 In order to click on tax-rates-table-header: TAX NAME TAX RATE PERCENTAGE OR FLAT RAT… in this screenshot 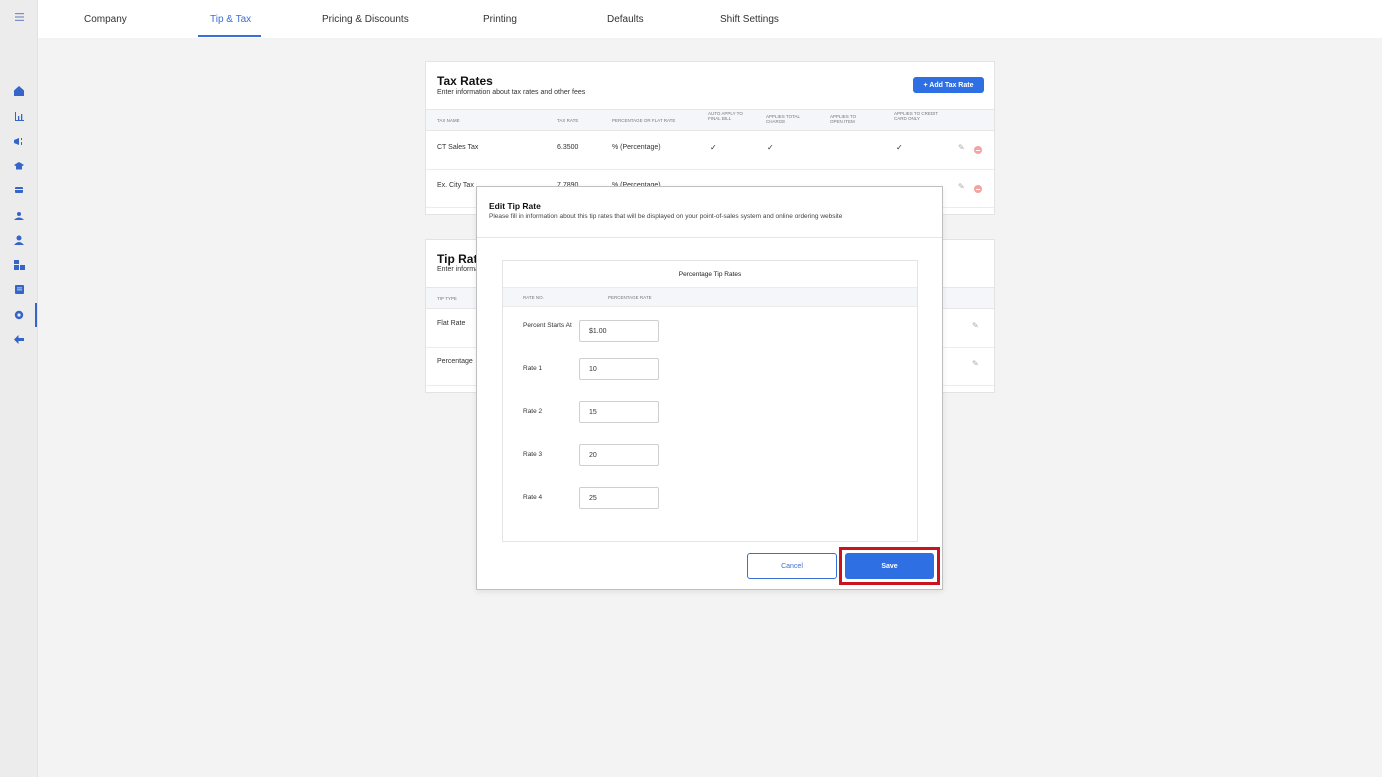, I will do `click(710, 120)`.